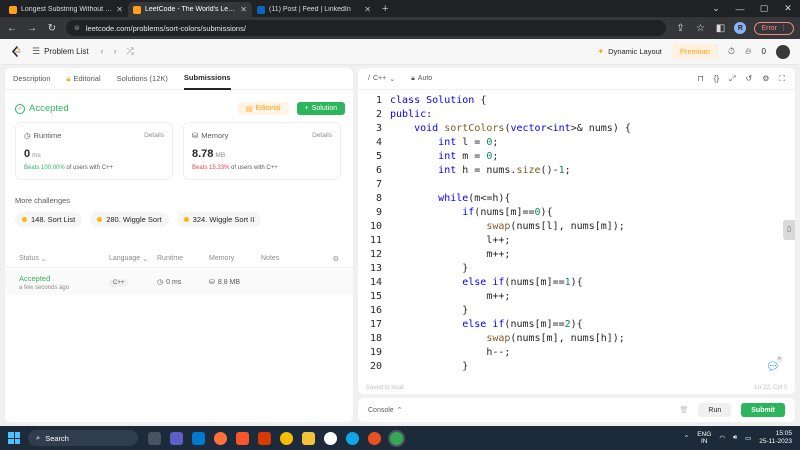 The height and width of the screenshot is (450, 800). Describe the element at coordinates (264, 438) in the screenshot. I see `office-icon` at that location.